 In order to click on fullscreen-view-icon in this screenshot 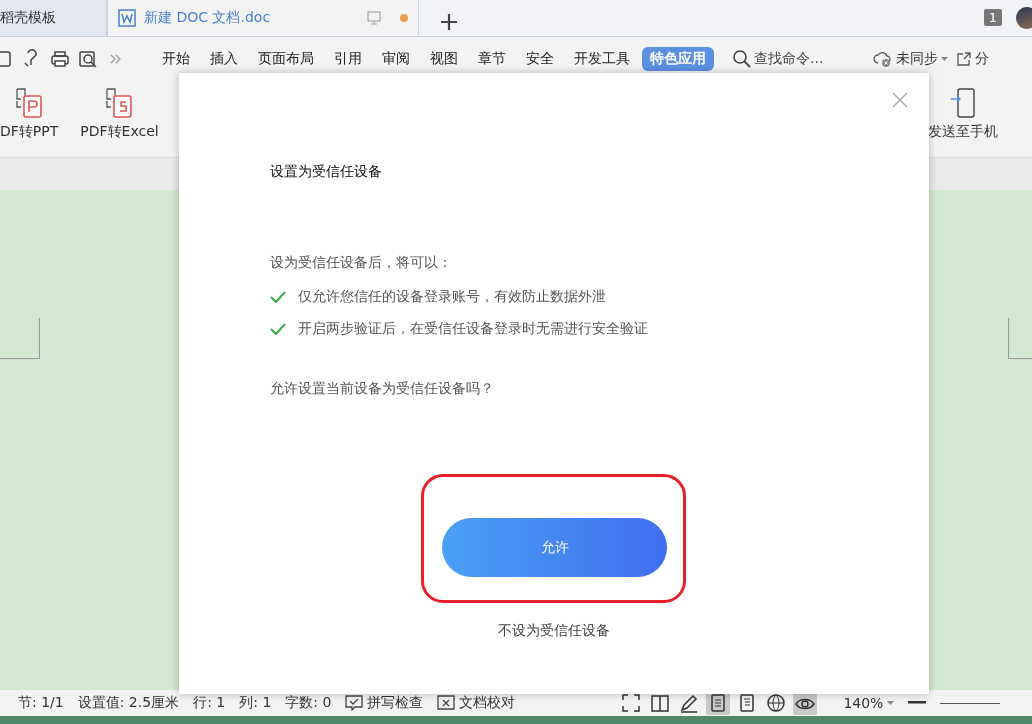, I will do `click(631, 703)`.